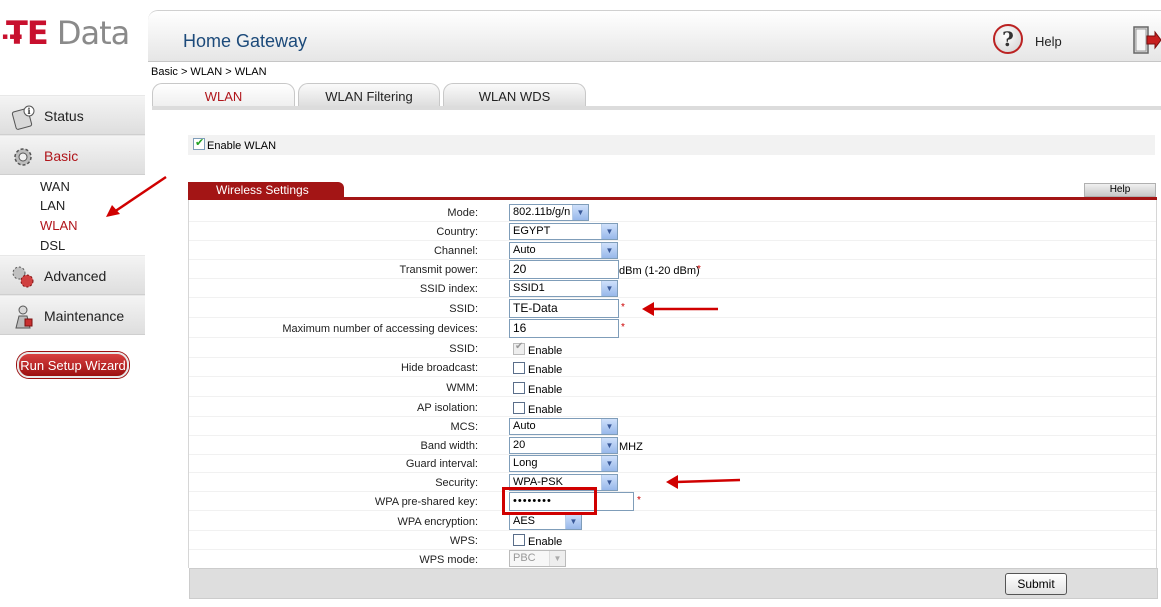 The image size is (1161, 607). I want to click on channel-value: Auto, so click(524, 250).